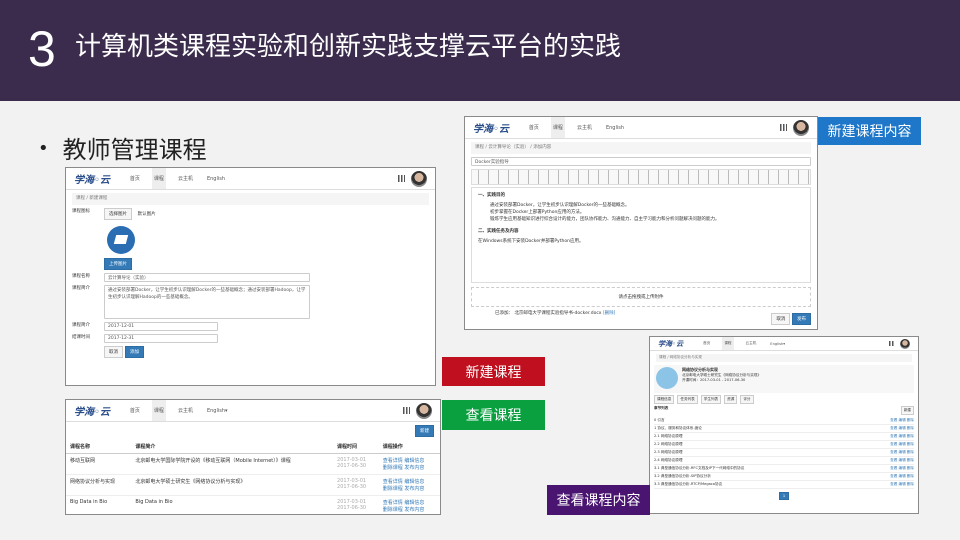 This screenshot has height=540, width=960. Describe the element at coordinates (424, 431) in the screenshot. I see `new-course-button: 新建` at that location.